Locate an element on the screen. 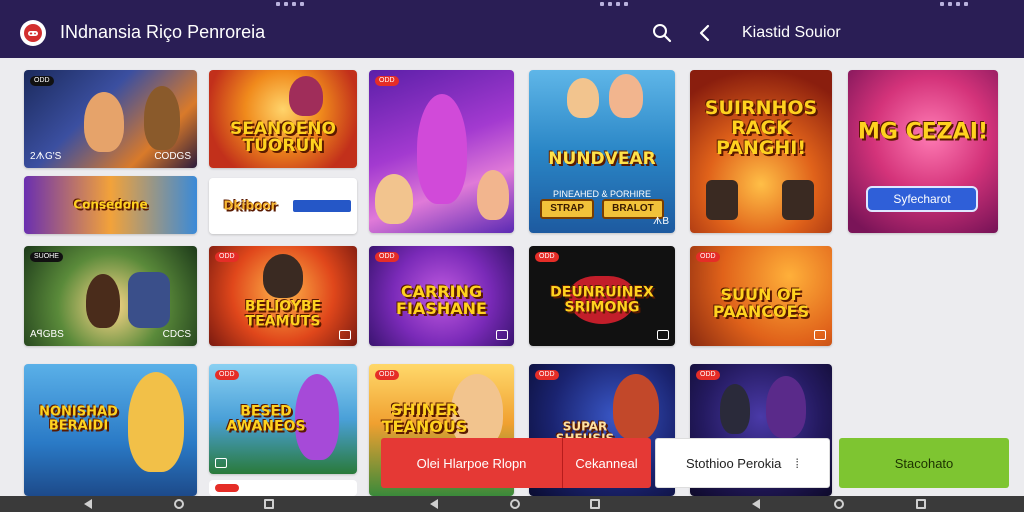 The height and width of the screenshot is (512, 1024). game-card: ODD DEUNRUINEX SRIMONG is located at coordinates (602, 296).